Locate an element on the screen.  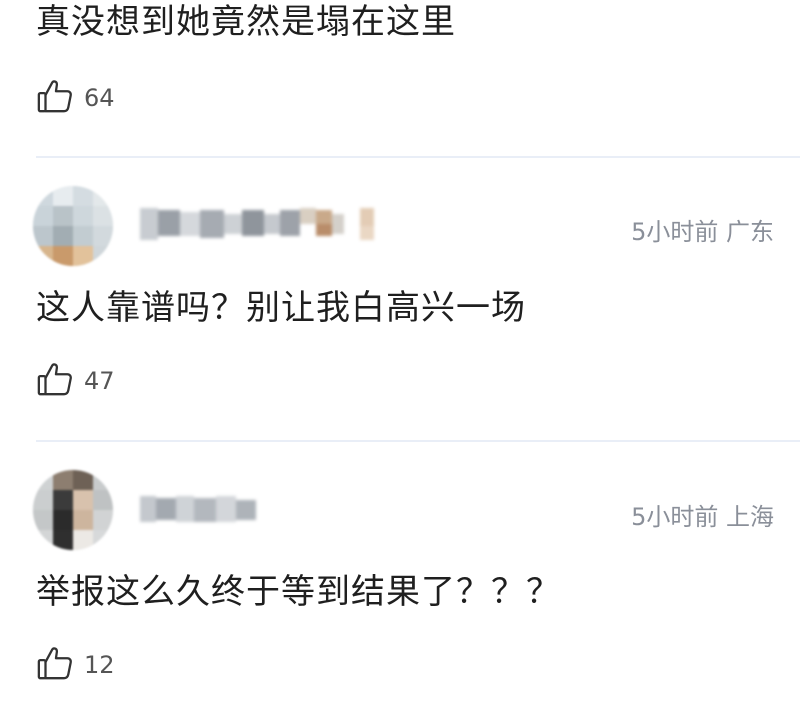
comment-text: 真没想到她竟然是塌在这里 is located at coordinates (246, 22).